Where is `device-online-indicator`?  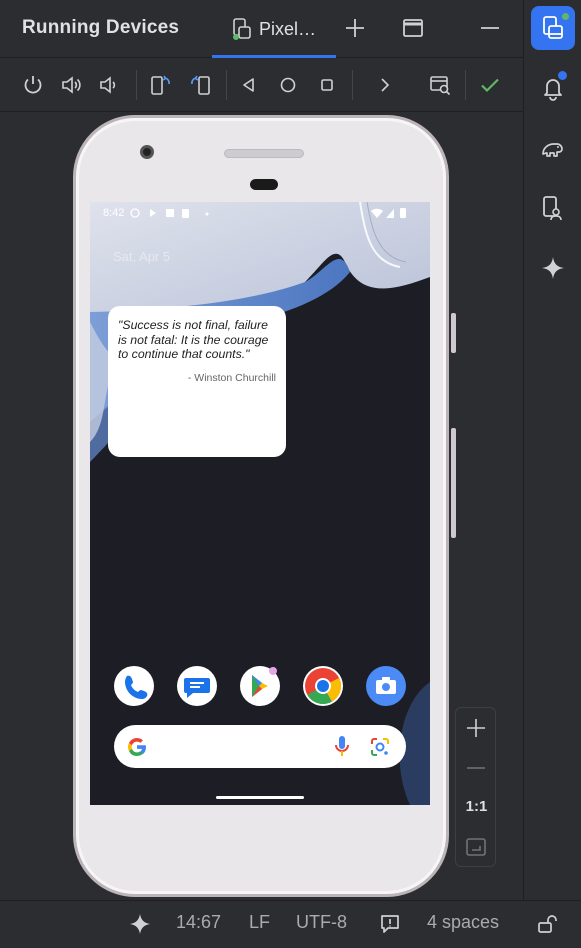
device-online-indicator is located at coordinates (565, 16).